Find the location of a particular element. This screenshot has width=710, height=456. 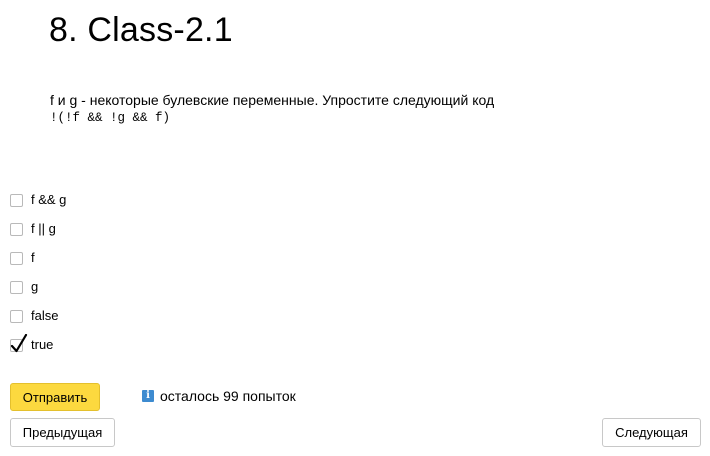

answer-options: f && g f || g f g false true is located at coordinates (38, 278).